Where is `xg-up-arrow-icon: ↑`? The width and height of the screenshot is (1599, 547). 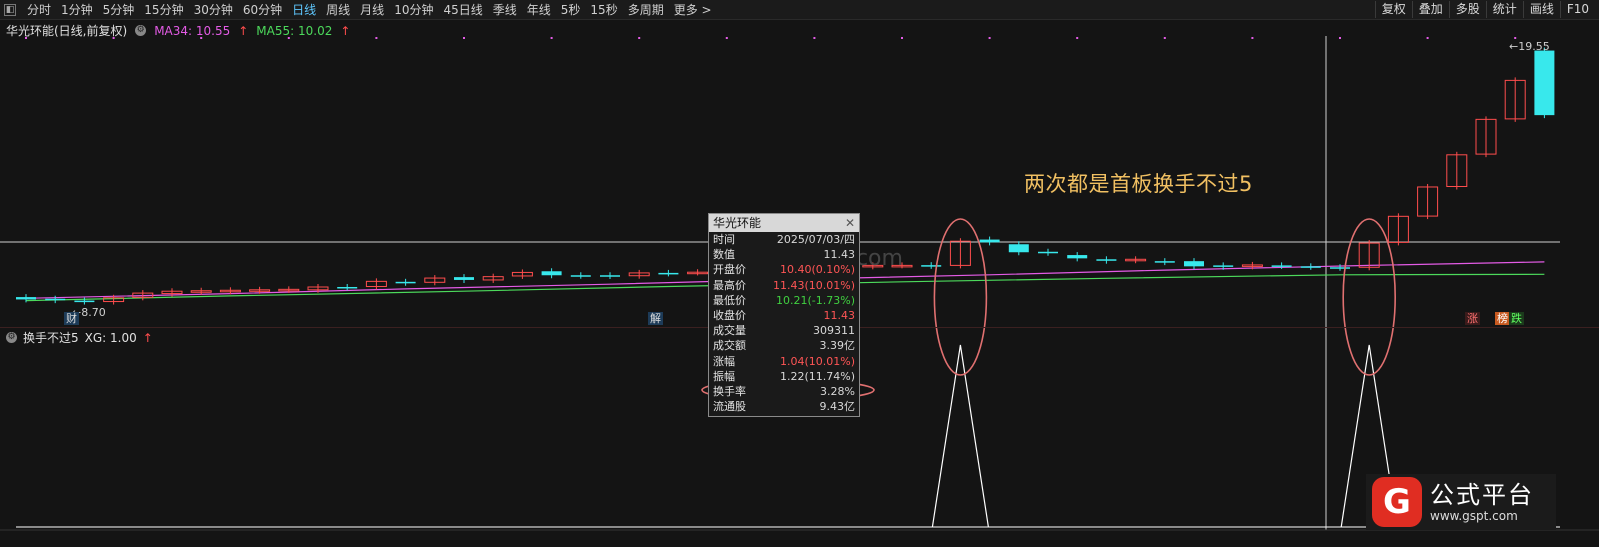 xg-up-arrow-icon: ↑ is located at coordinates (147, 337).